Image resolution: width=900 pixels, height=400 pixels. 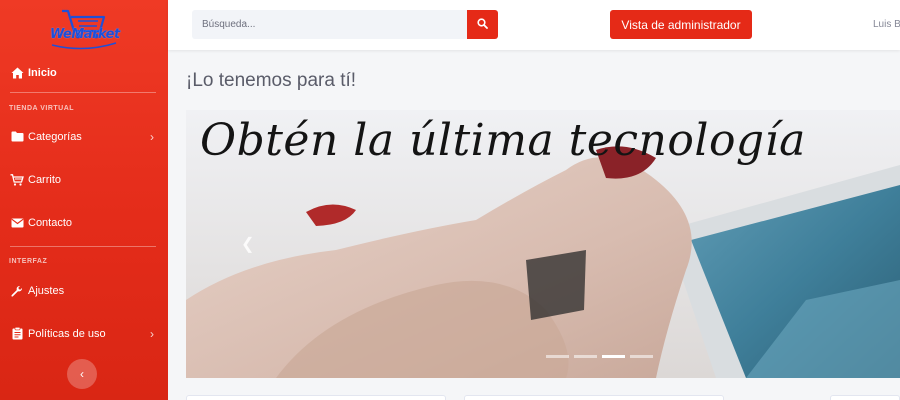 What do you see at coordinates (271, 80) in the screenshot?
I see `page-heading: ¡Lo tenemos para tí!` at bounding box center [271, 80].